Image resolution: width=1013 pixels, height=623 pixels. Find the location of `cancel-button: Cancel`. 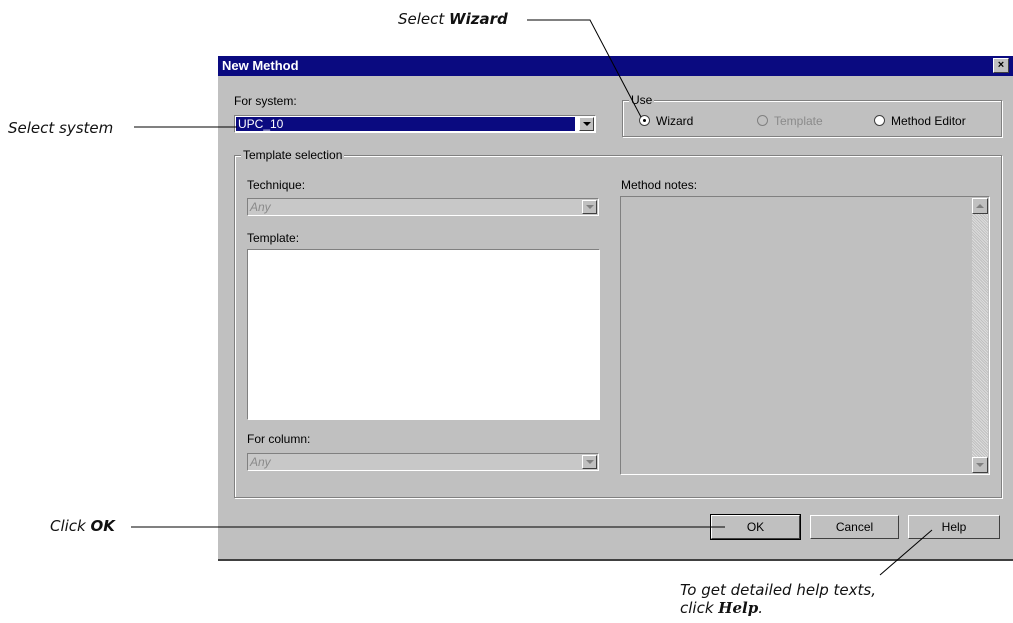

cancel-button: Cancel is located at coordinates (854, 527).